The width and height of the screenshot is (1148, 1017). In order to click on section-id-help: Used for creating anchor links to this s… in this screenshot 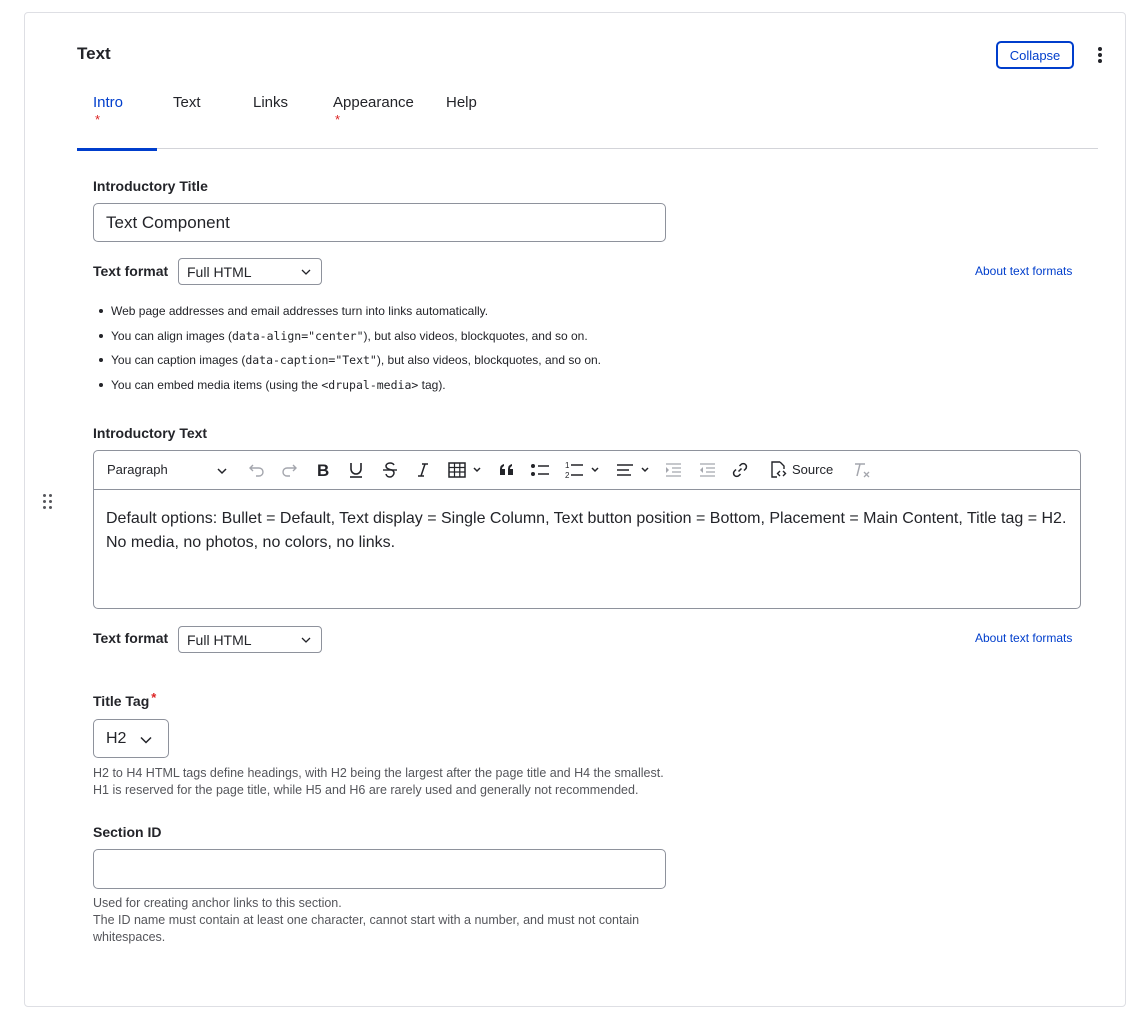, I will do `click(366, 920)`.